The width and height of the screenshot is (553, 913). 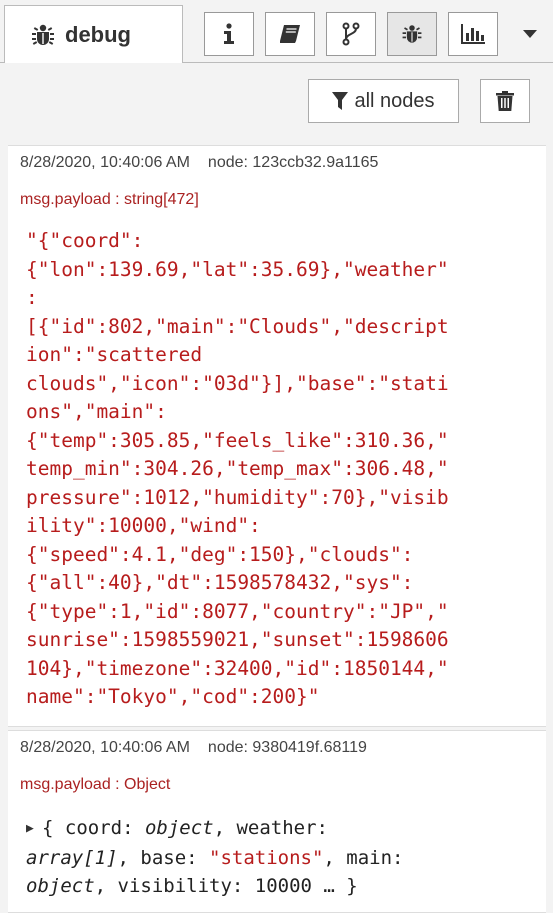 I want to click on payload-line: ons","main":, so click(x=96, y=411).